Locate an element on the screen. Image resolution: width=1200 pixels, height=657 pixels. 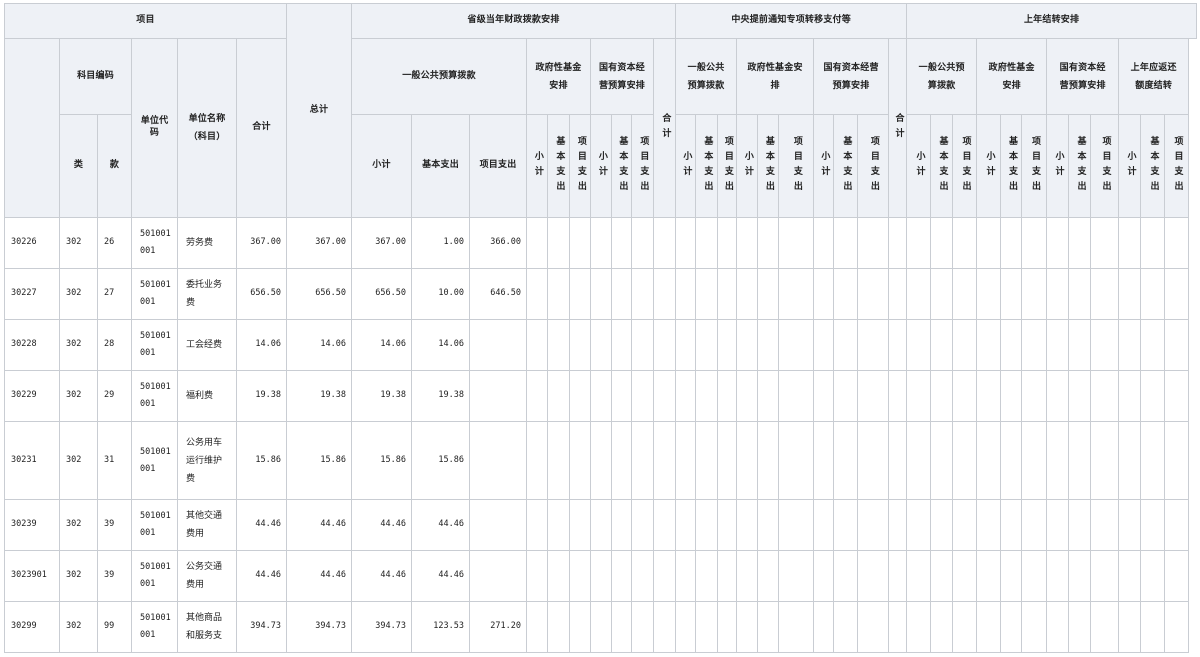
cell-unit-name-line: 工会经费 is located at coordinates (204, 345).